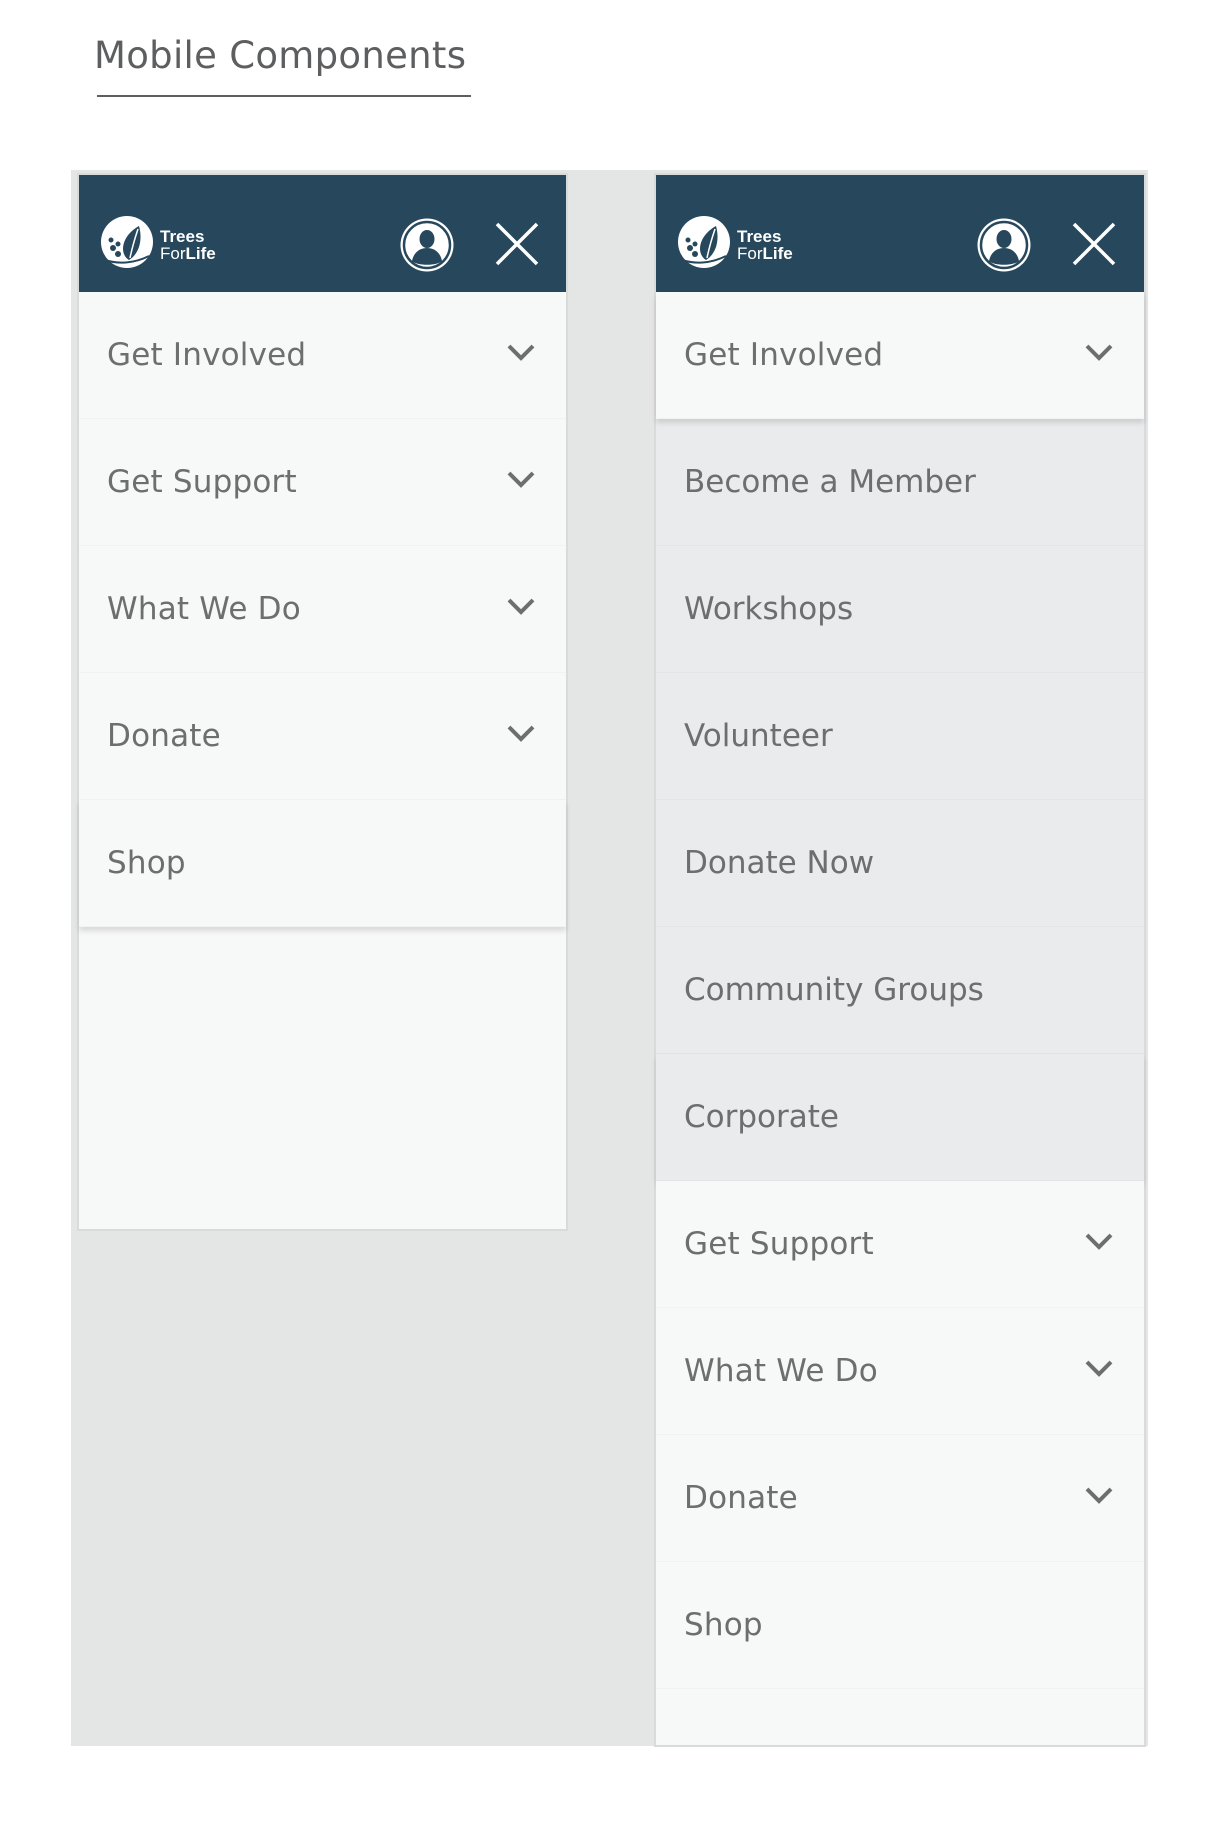 The width and height of the screenshot is (1222, 1844). I want to click on submenu-item-donate-now: Donate Now, so click(900, 863).